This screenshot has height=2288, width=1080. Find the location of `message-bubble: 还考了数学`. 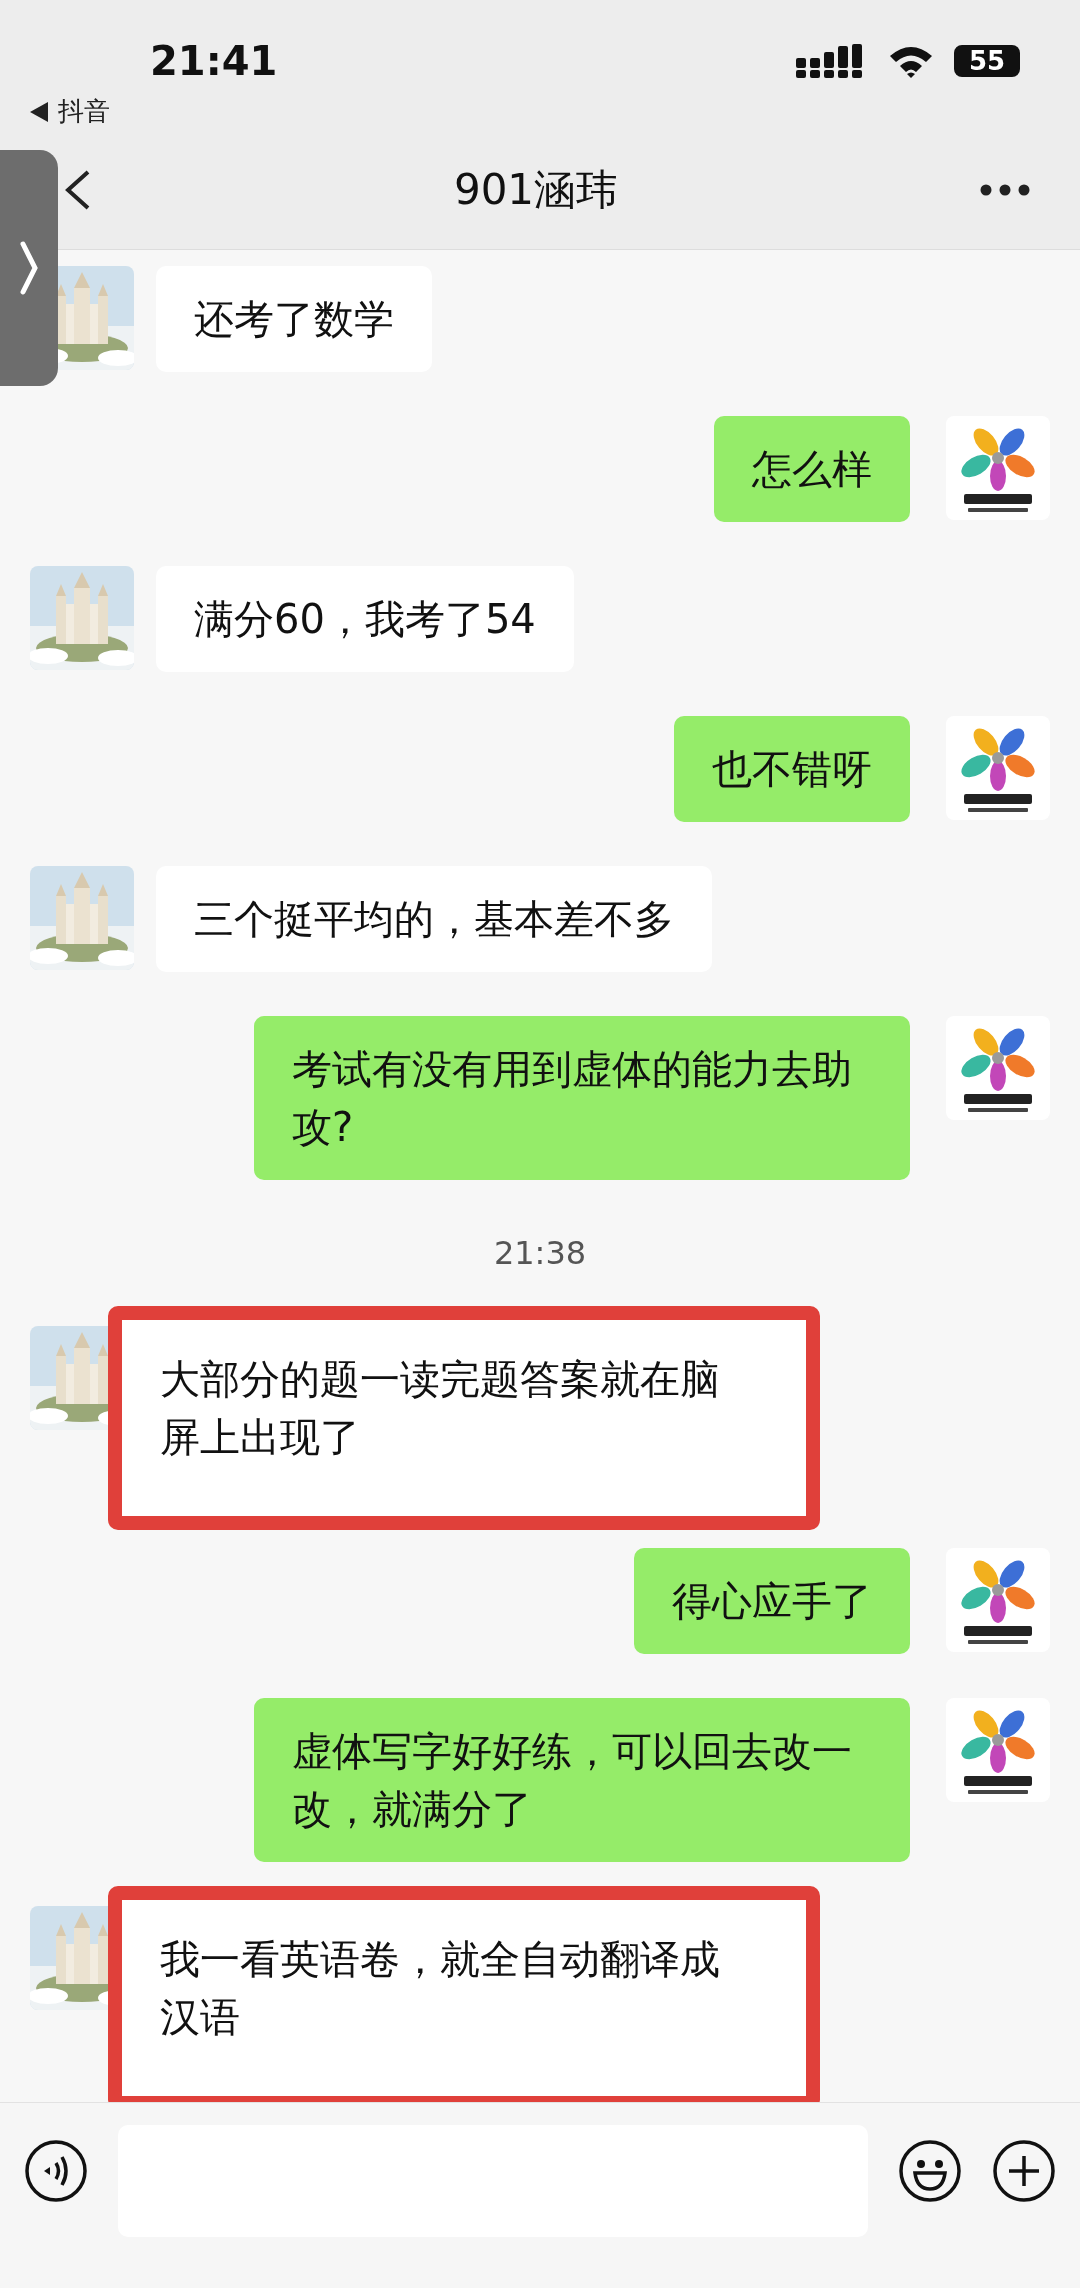

message-bubble: 还考了数学 is located at coordinates (294, 319).